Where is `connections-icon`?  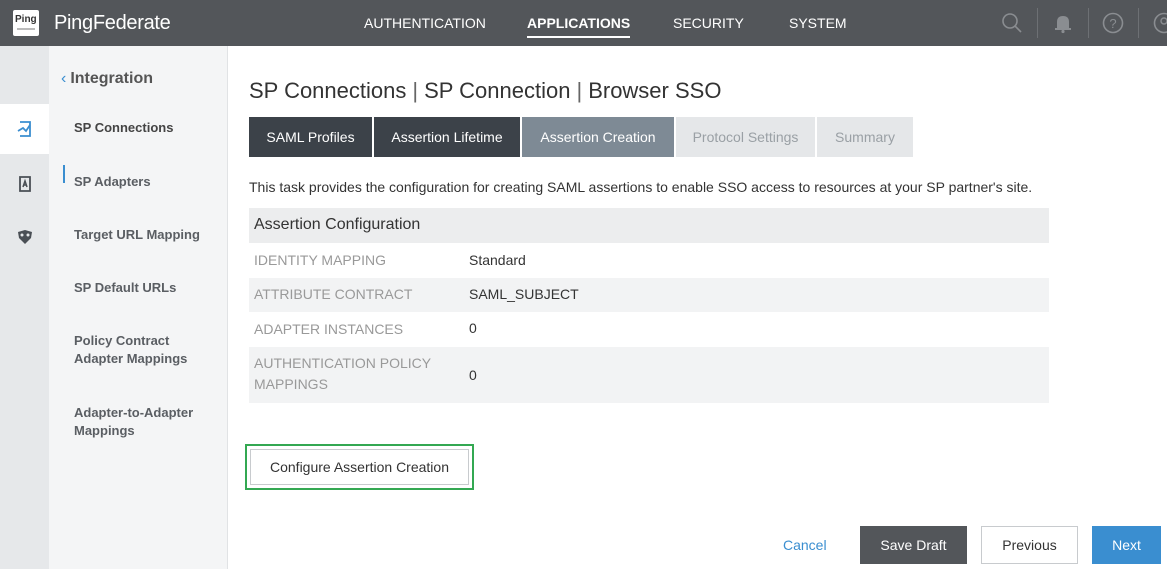
connections-icon is located at coordinates (24, 129).